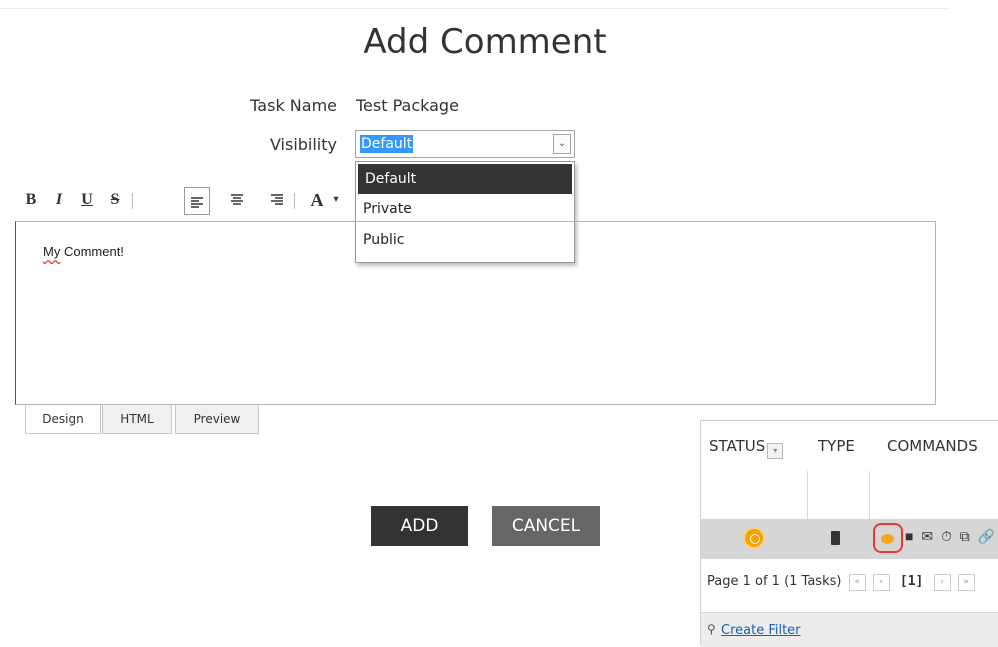 The image size is (998, 647). What do you see at coordinates (835, 538) in the screenshot?
I see `package-type-icon` at bounding box center [835, 538].